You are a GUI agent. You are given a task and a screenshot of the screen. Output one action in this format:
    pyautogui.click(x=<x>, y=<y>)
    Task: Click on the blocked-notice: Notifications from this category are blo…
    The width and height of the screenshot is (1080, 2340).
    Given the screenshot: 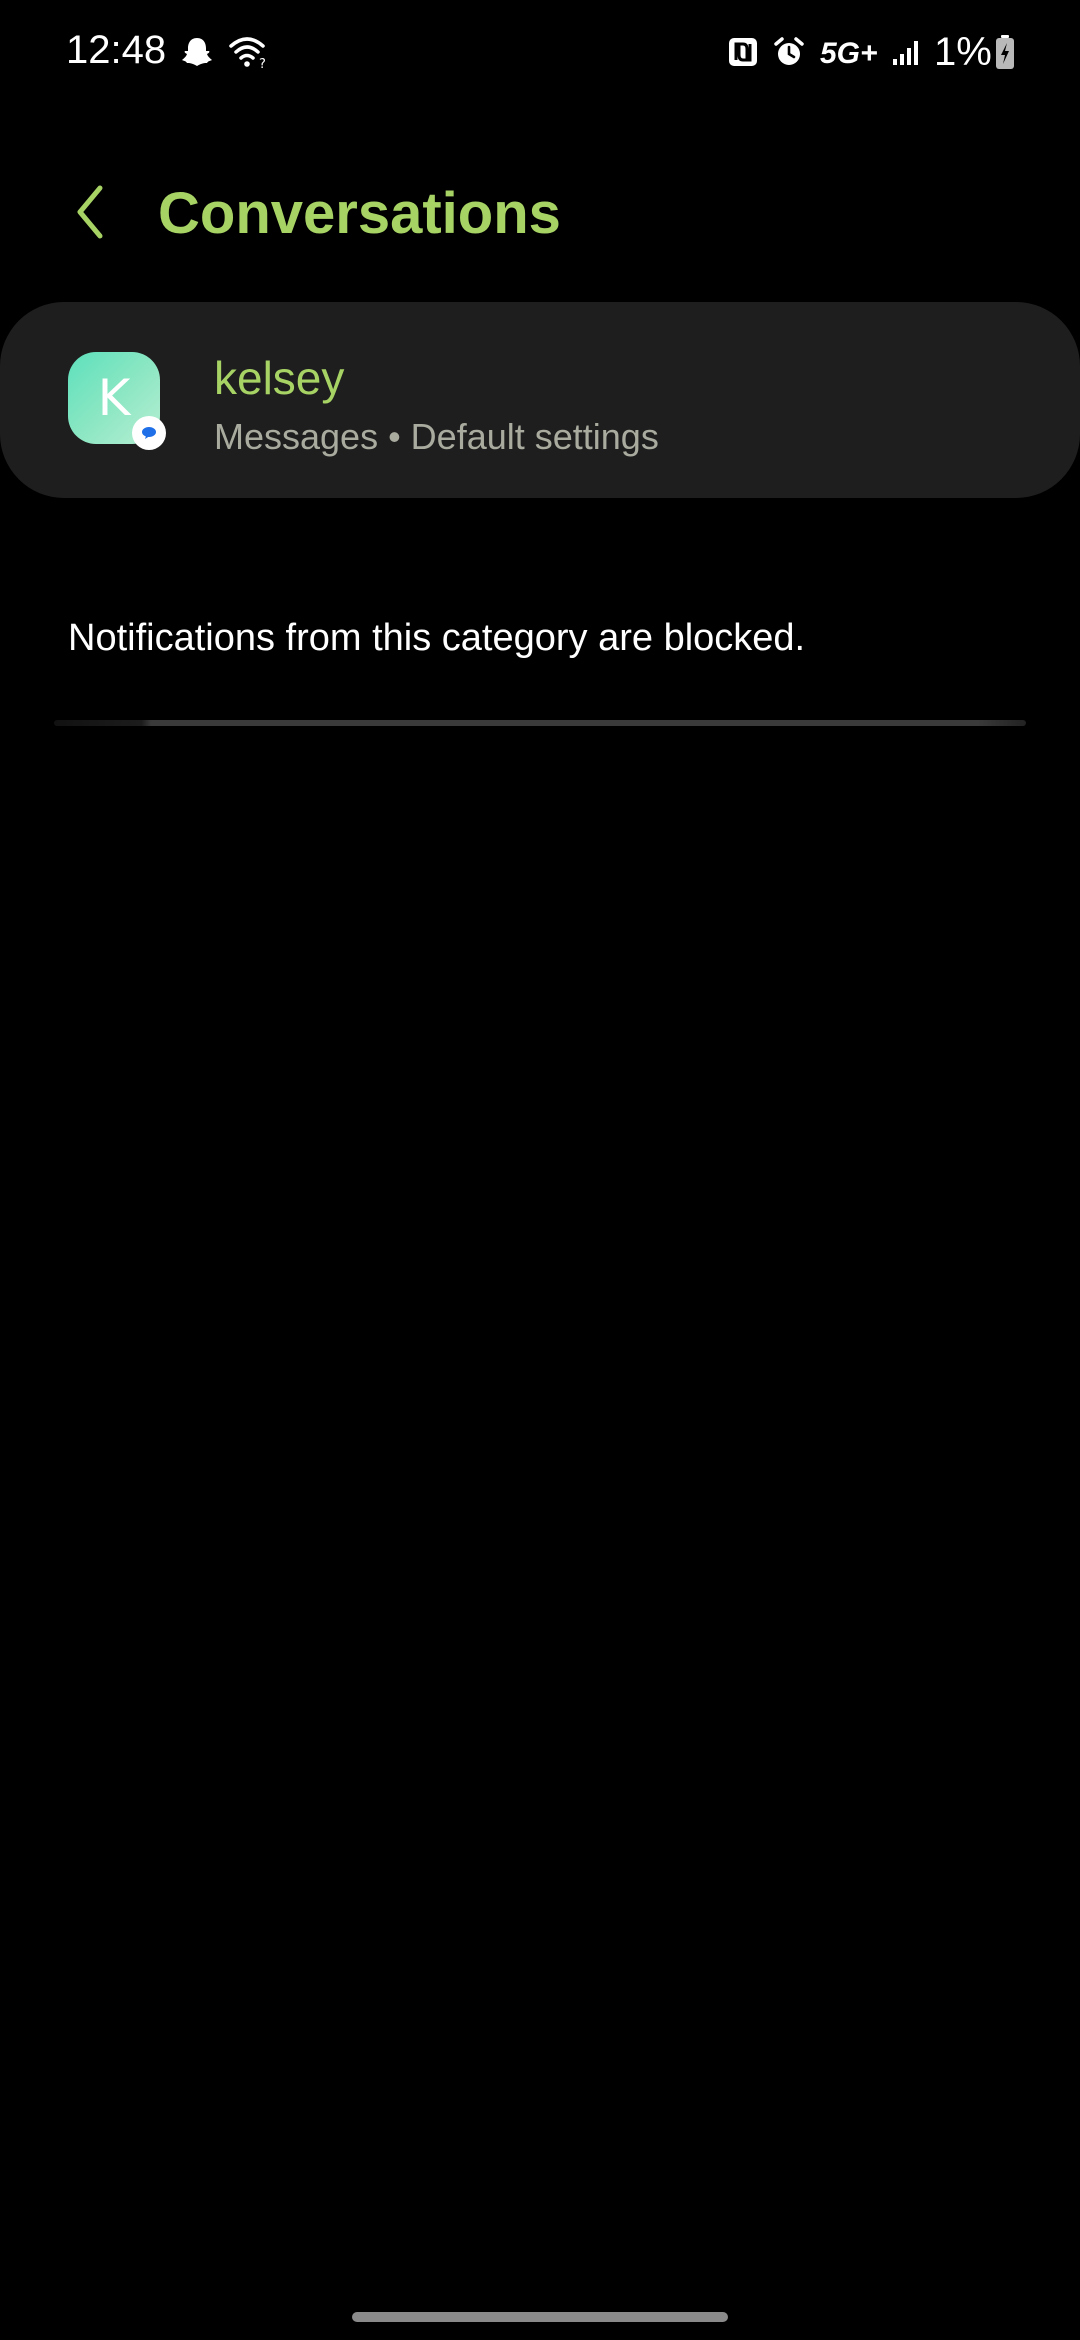 What is the action you would take?
    pyautogui.click(x=437, y=638)
    